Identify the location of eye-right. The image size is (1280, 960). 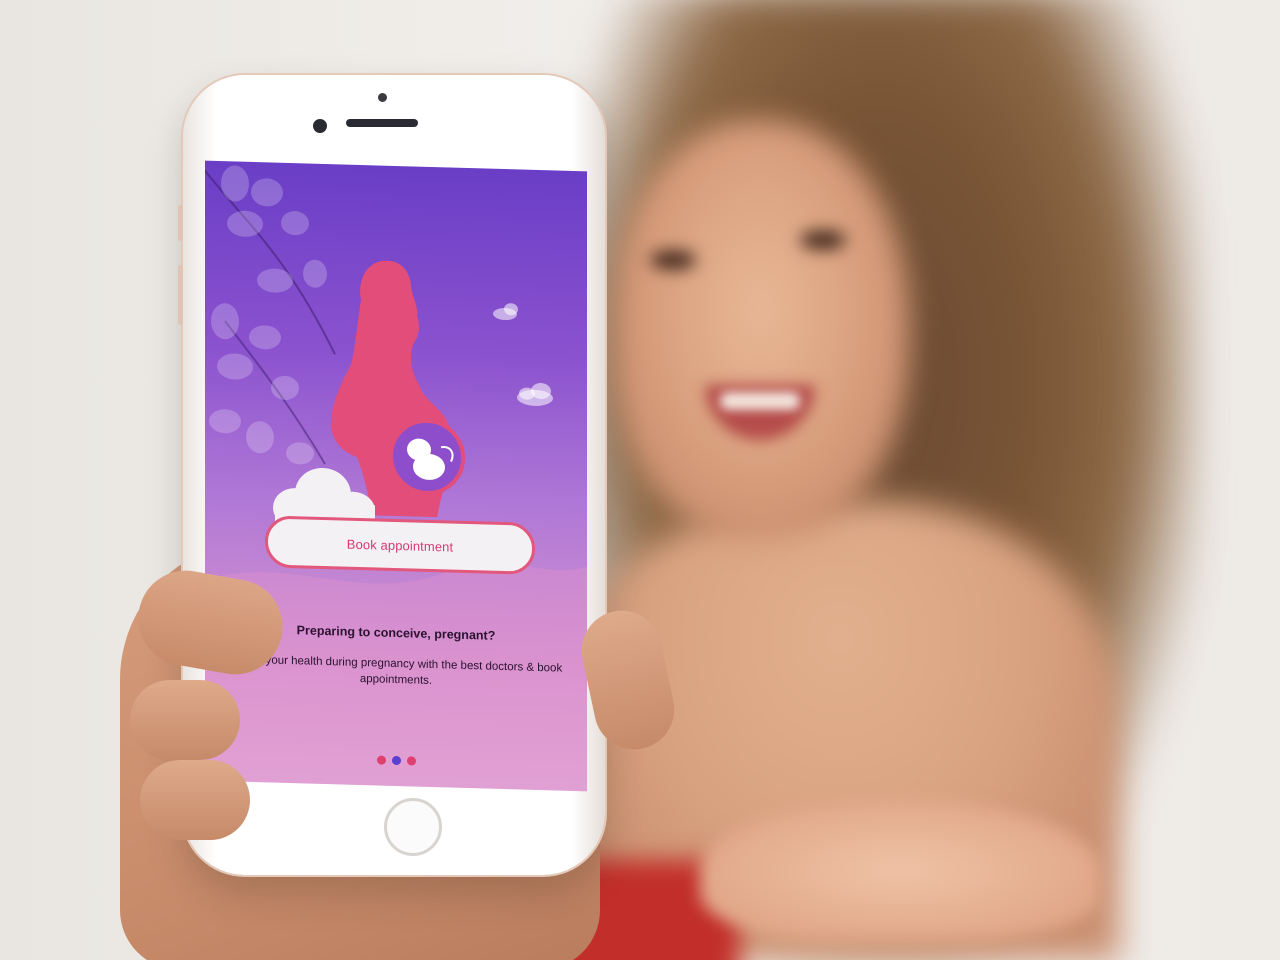
(823, 240).